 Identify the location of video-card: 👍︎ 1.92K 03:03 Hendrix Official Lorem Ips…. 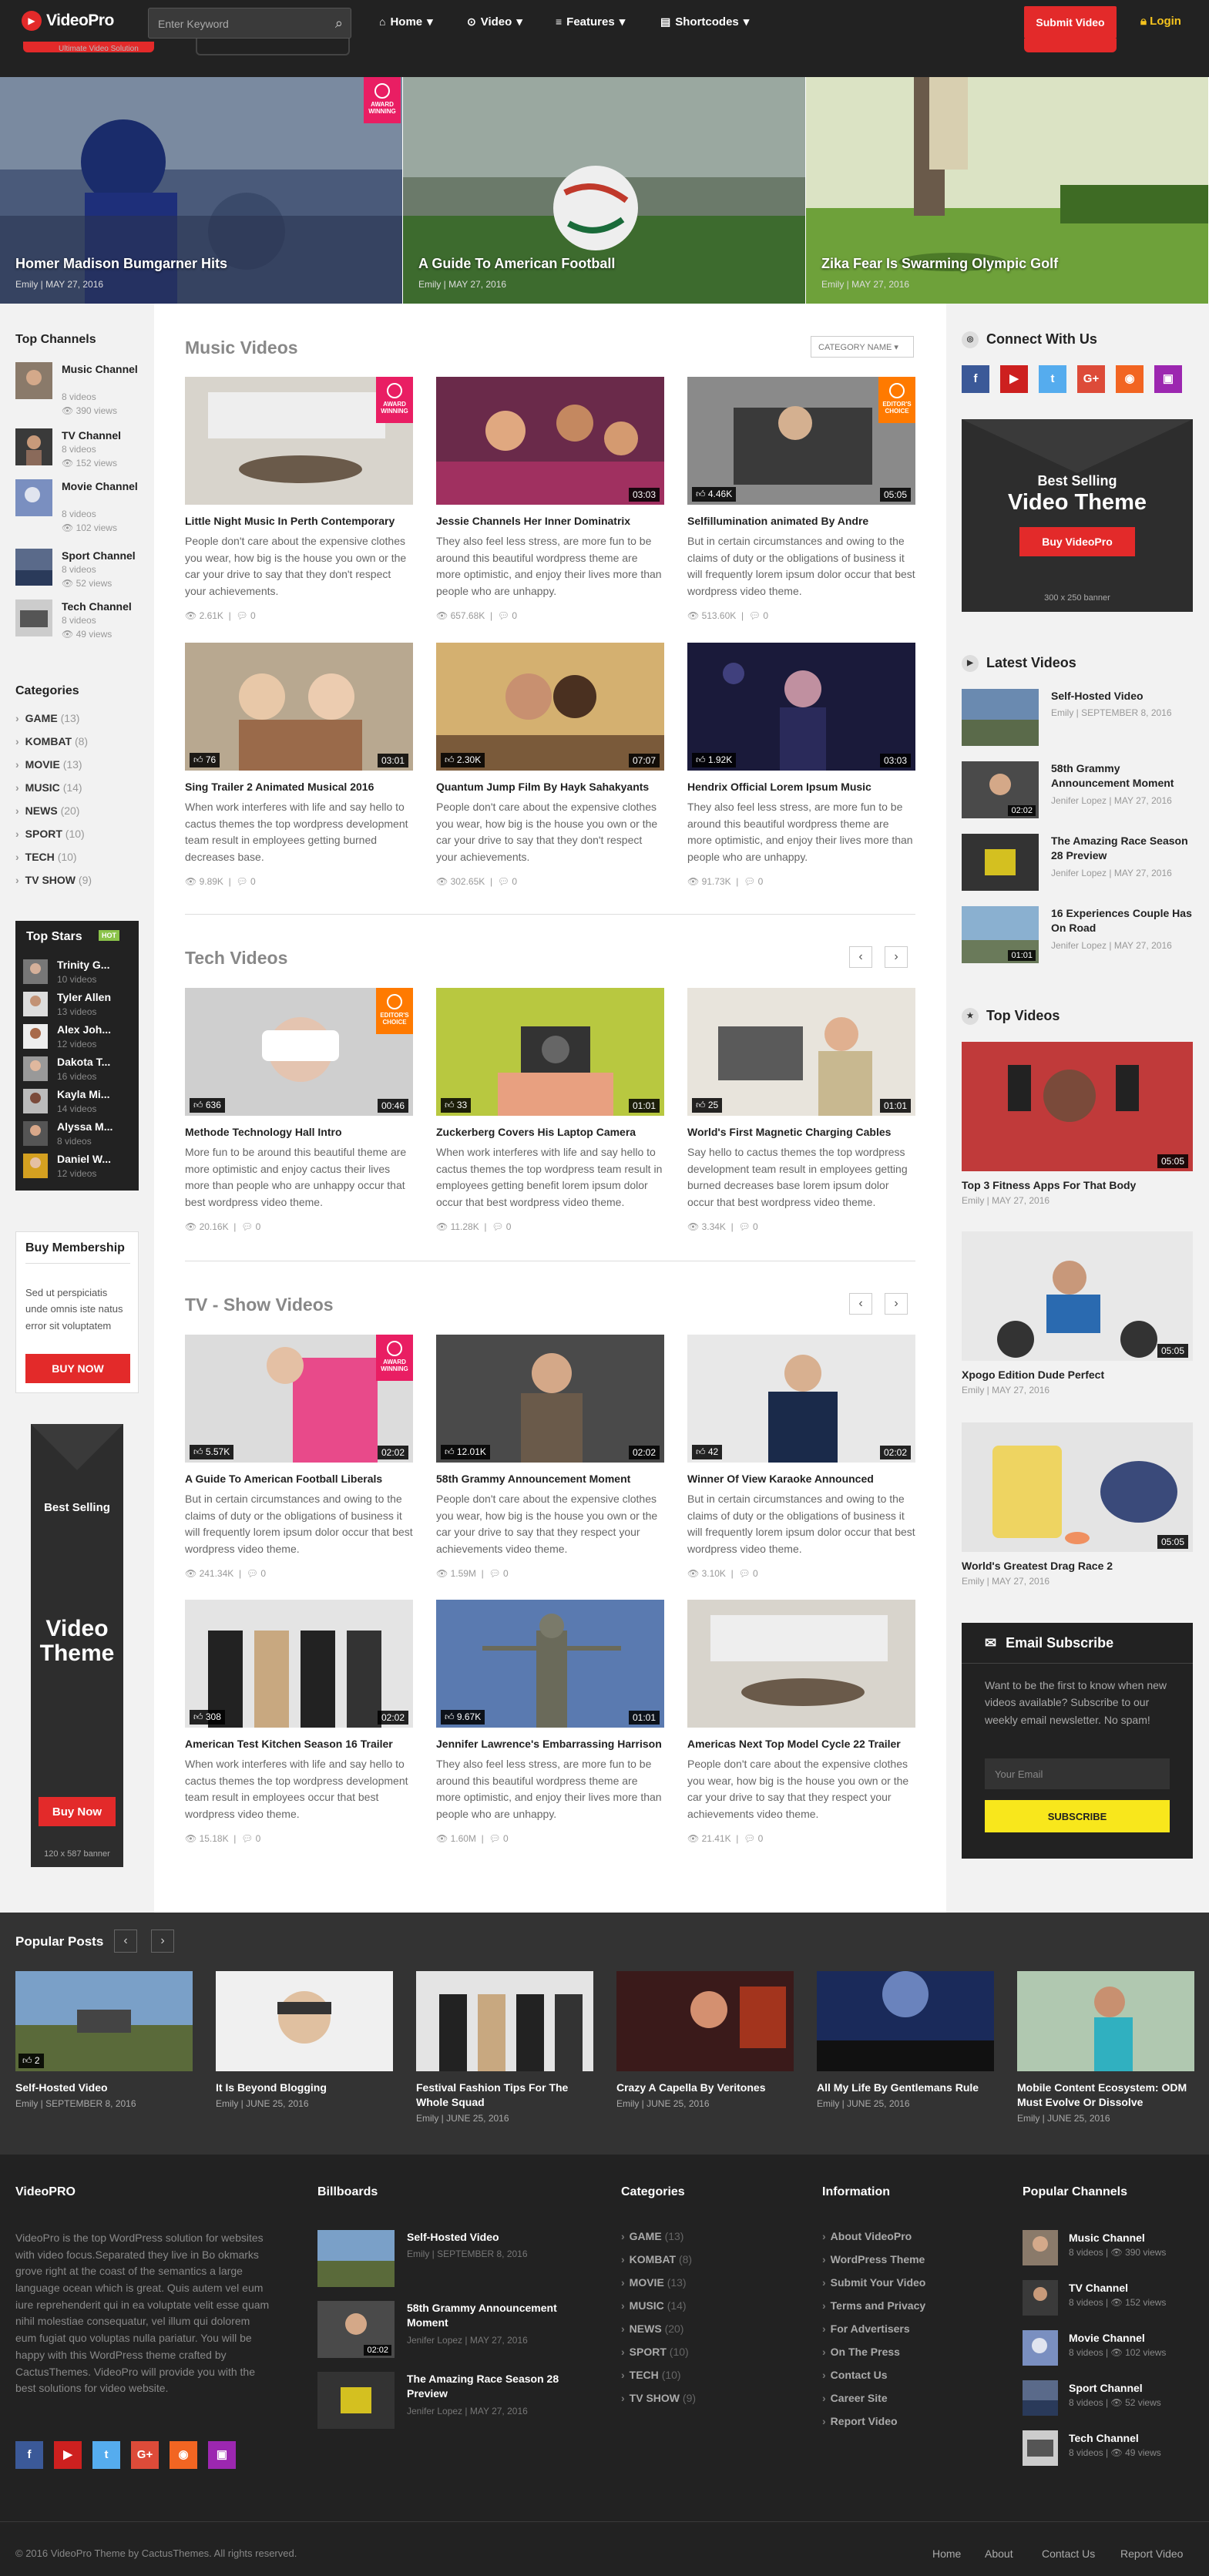
(801, 765).